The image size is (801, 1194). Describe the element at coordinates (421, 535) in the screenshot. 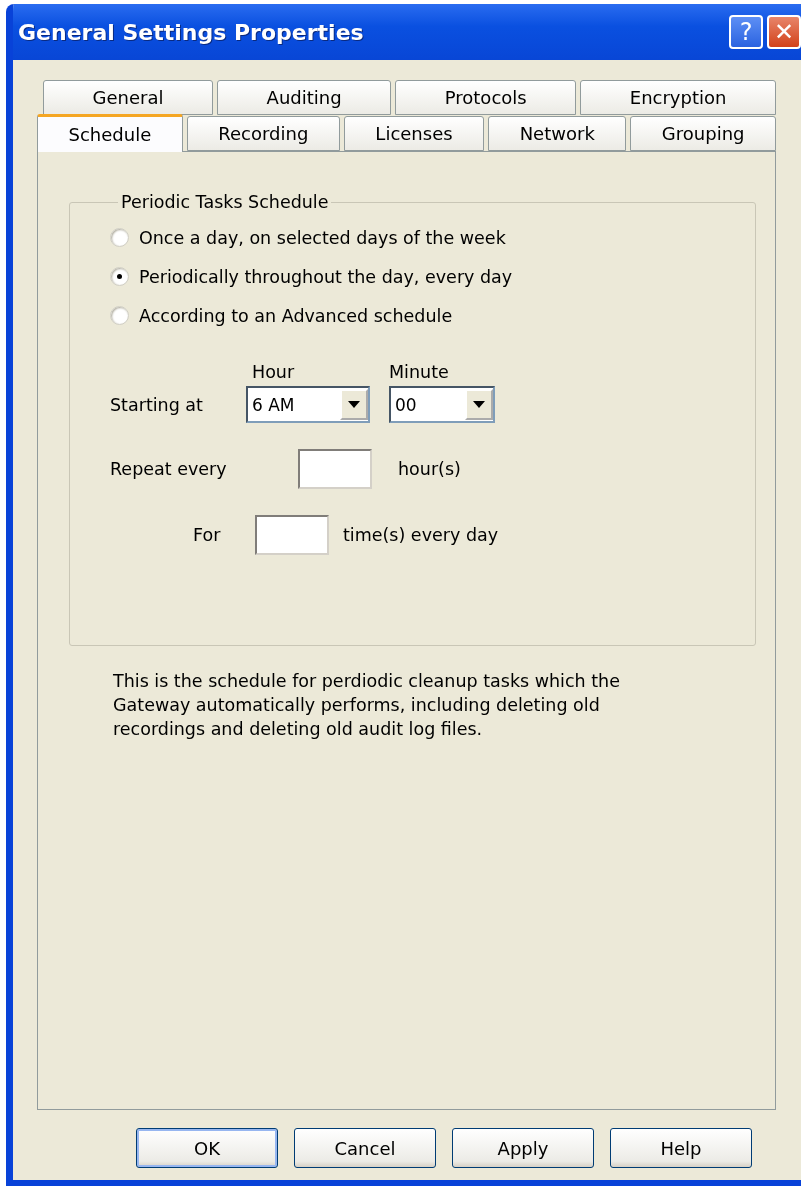

I see `times-unit-label: time(s) every day` at that location.